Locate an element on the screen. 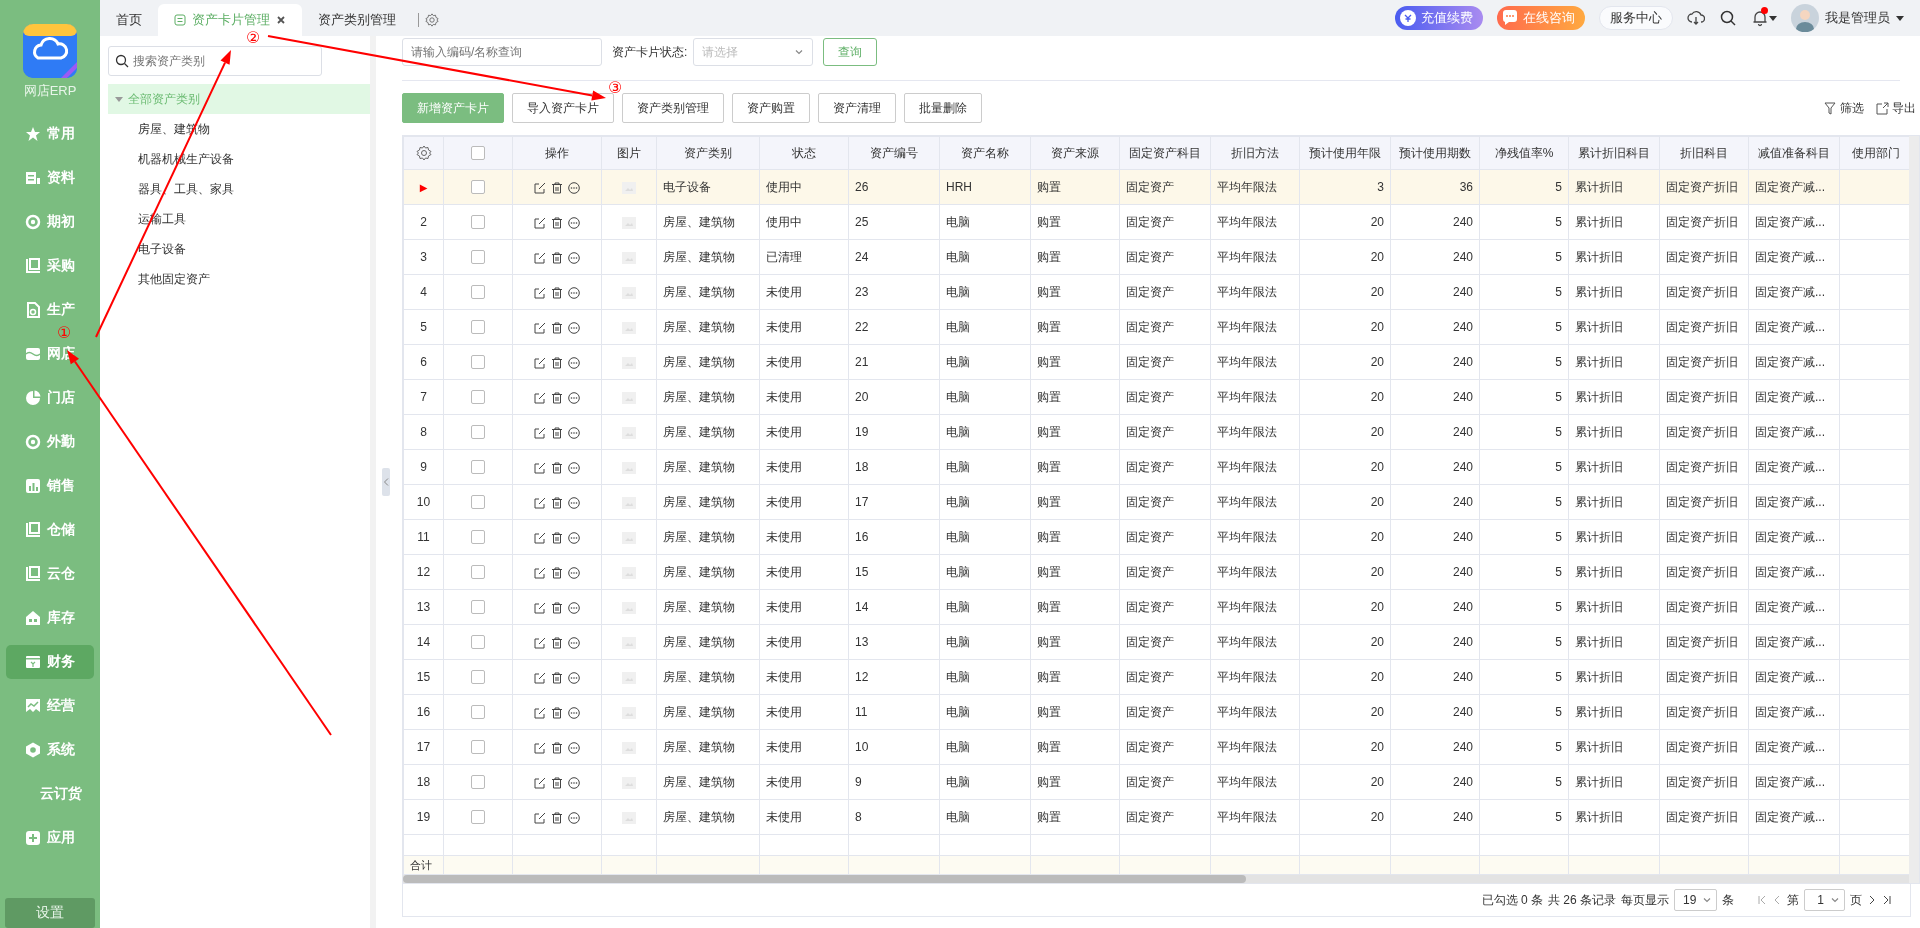  close-icon is located at coordinates (281, 20).